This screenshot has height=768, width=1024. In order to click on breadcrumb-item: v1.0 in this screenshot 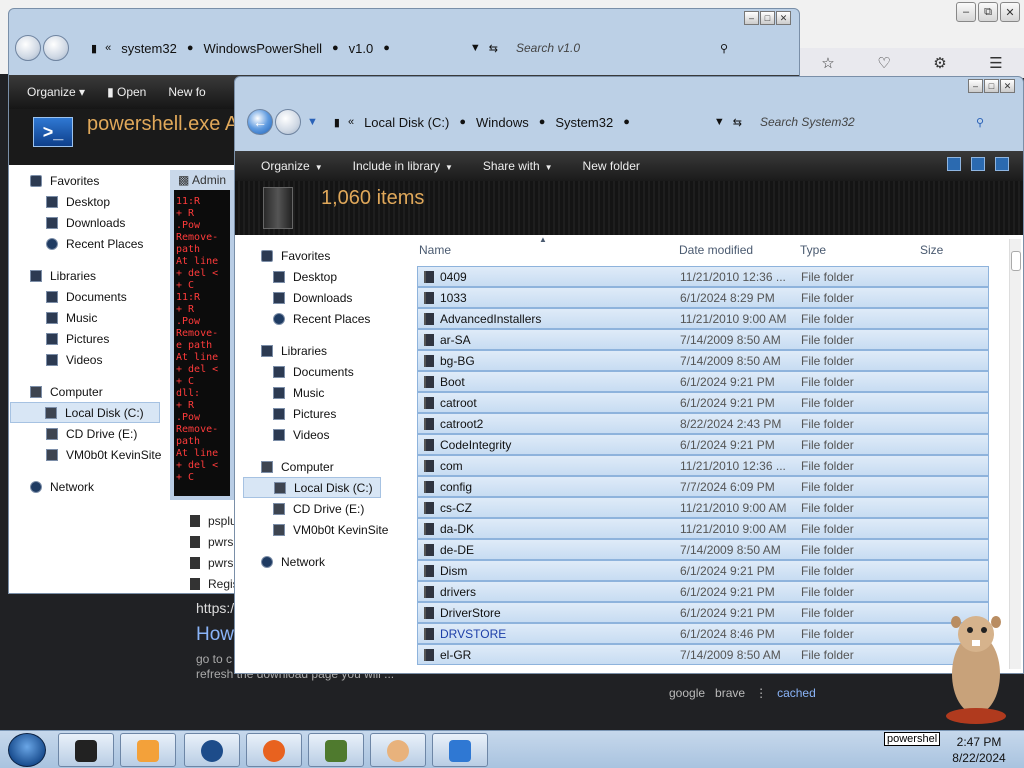, I will do `click(361, 48)`.